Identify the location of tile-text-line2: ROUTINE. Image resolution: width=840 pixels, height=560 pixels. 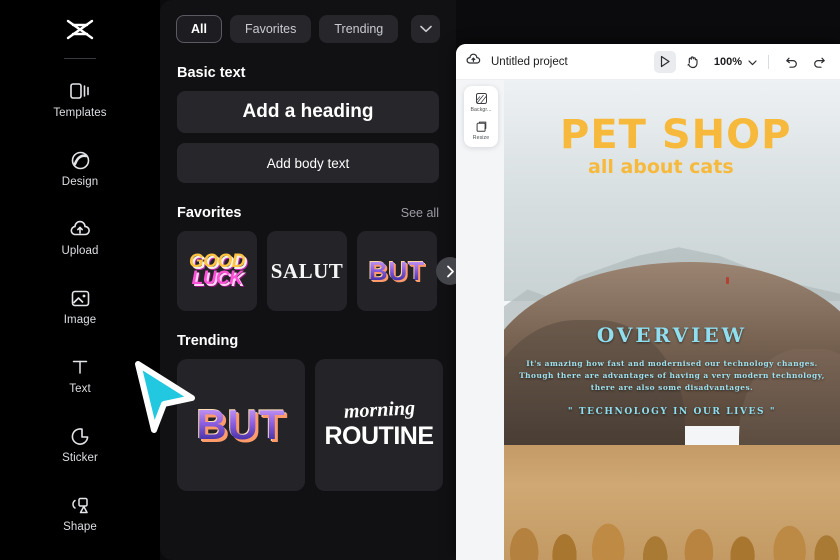
(379, 436).